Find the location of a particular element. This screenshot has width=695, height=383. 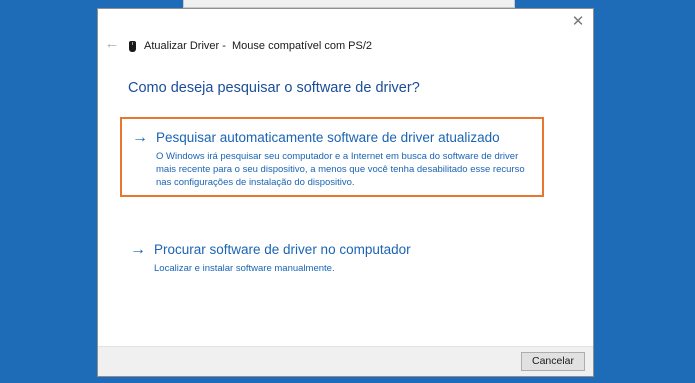

mouse-icon is located at coordinates (132, 46).